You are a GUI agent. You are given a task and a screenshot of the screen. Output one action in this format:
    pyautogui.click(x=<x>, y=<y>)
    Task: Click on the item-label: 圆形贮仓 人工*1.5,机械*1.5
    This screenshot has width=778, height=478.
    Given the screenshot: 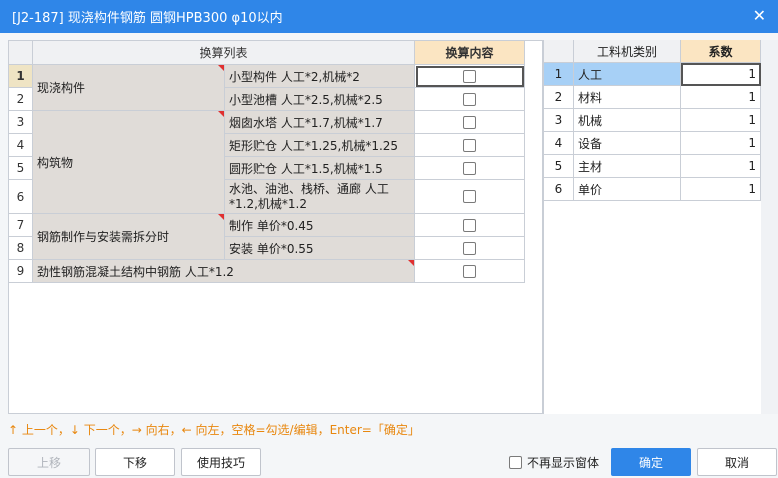 What is the action you would take?
    pyautogui.click(x=306, y=168)
    